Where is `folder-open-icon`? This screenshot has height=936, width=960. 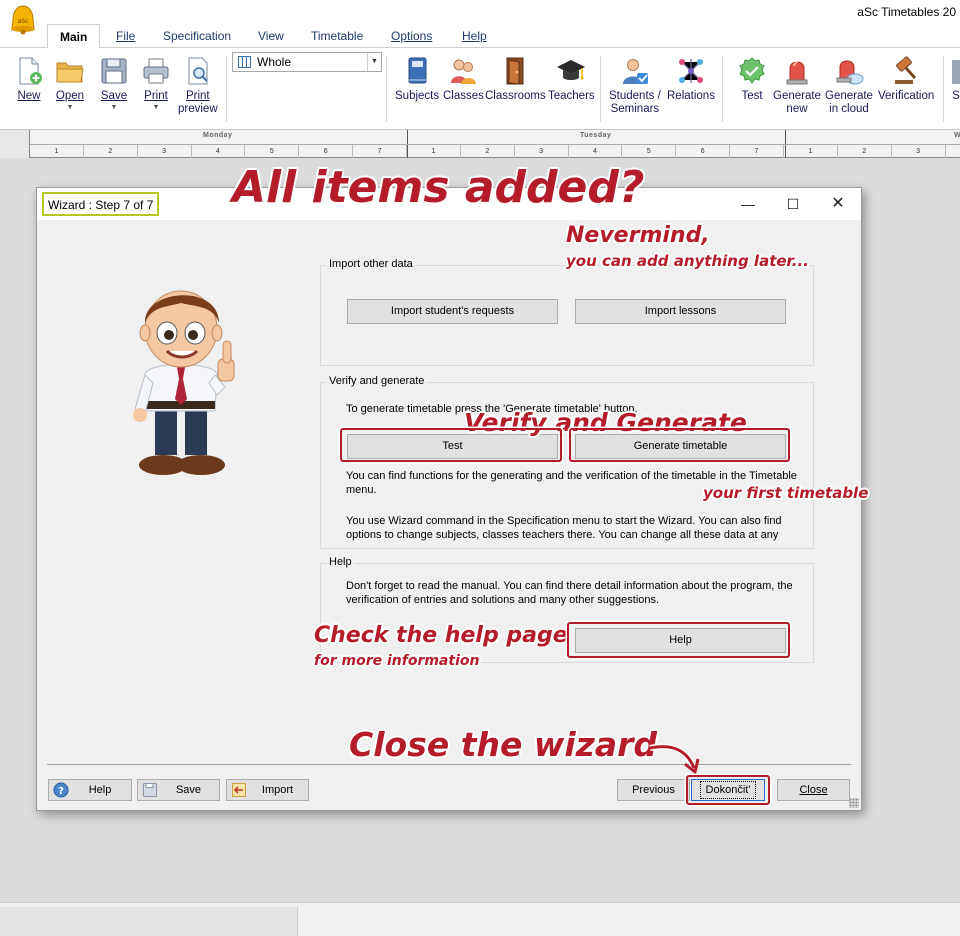
folder-open-icon is located at coordinates (70, 72).